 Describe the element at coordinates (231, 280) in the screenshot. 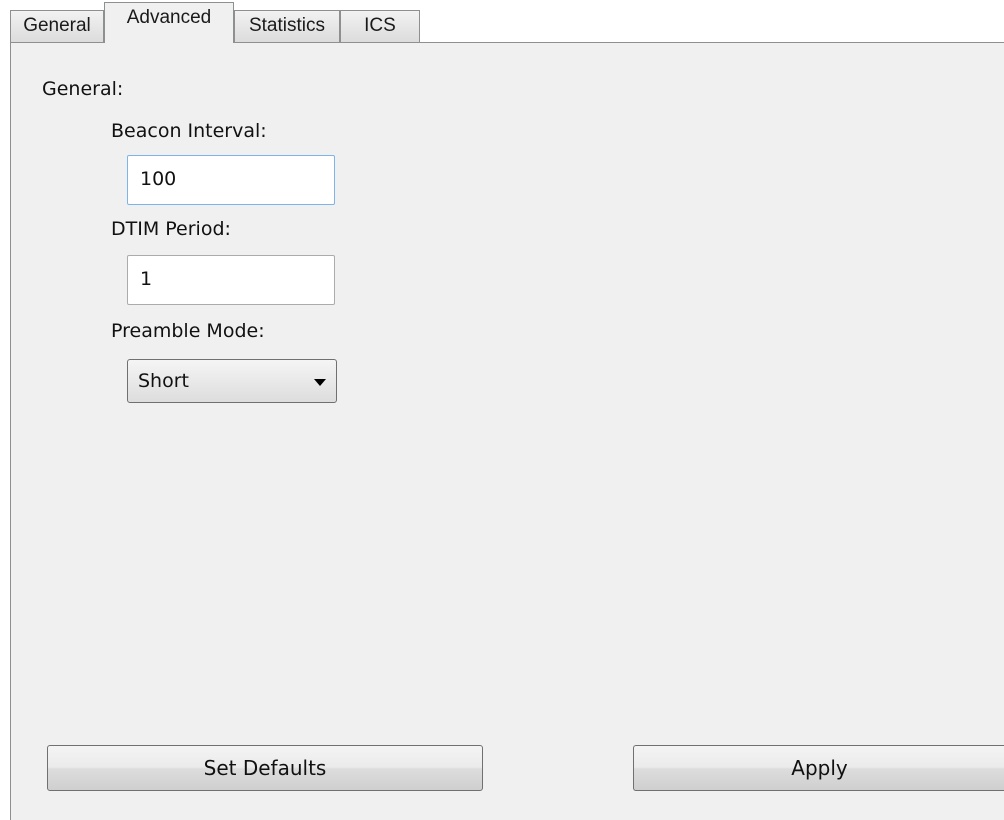

I see `dtim-period-input: 1` at that location.